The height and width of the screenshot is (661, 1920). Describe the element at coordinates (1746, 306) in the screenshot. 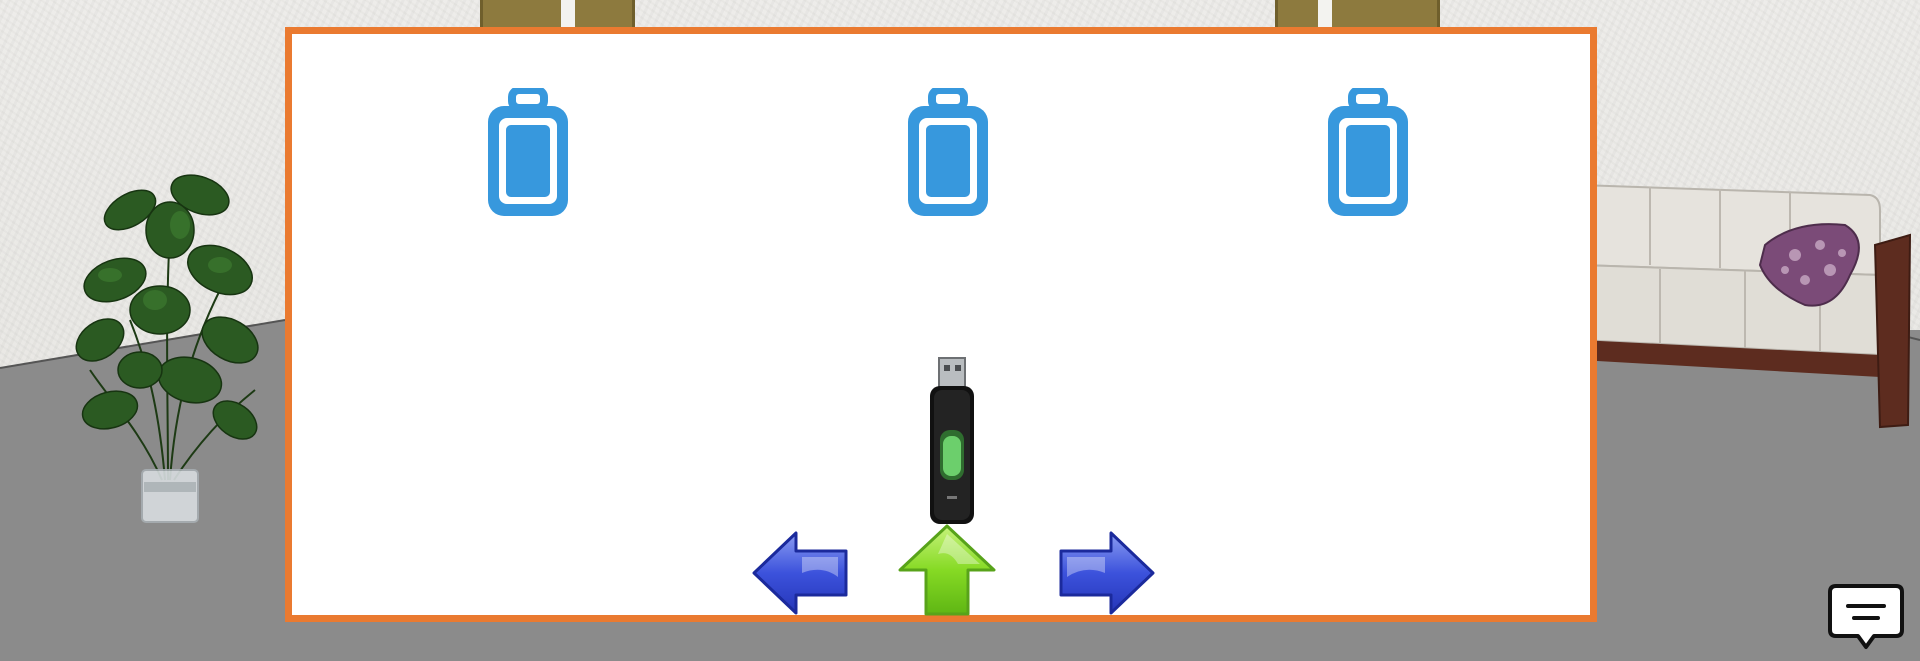

I see `sofa` at that location.